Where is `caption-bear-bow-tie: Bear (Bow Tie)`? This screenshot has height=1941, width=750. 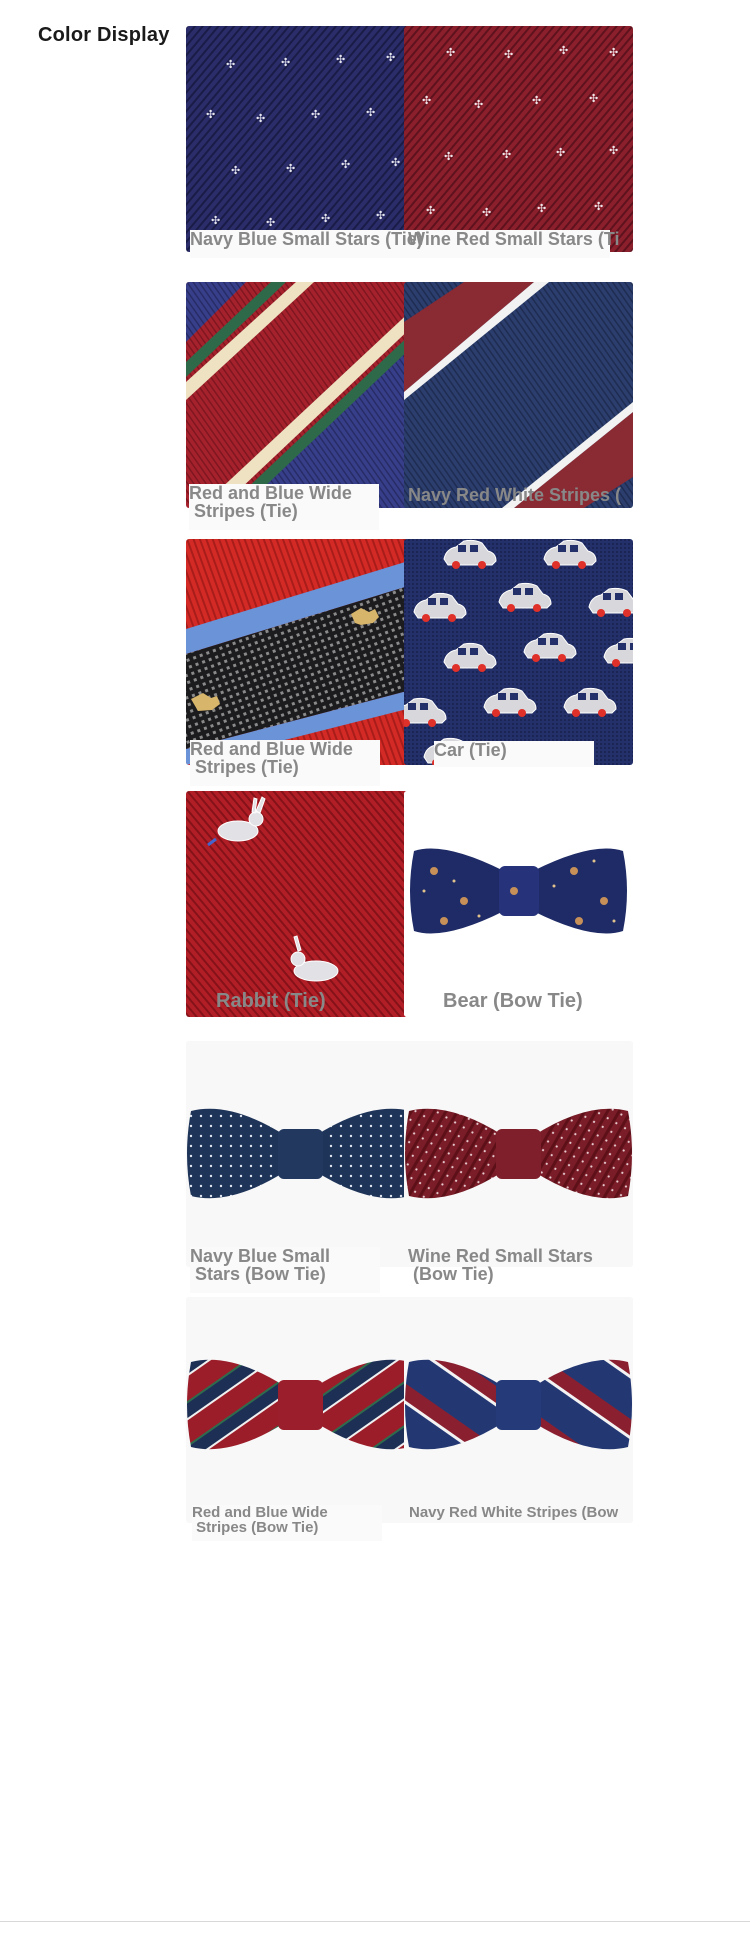 caption-bear-bow-tie: Bear (Bow Tie) is located at coordinates (513, 1001).